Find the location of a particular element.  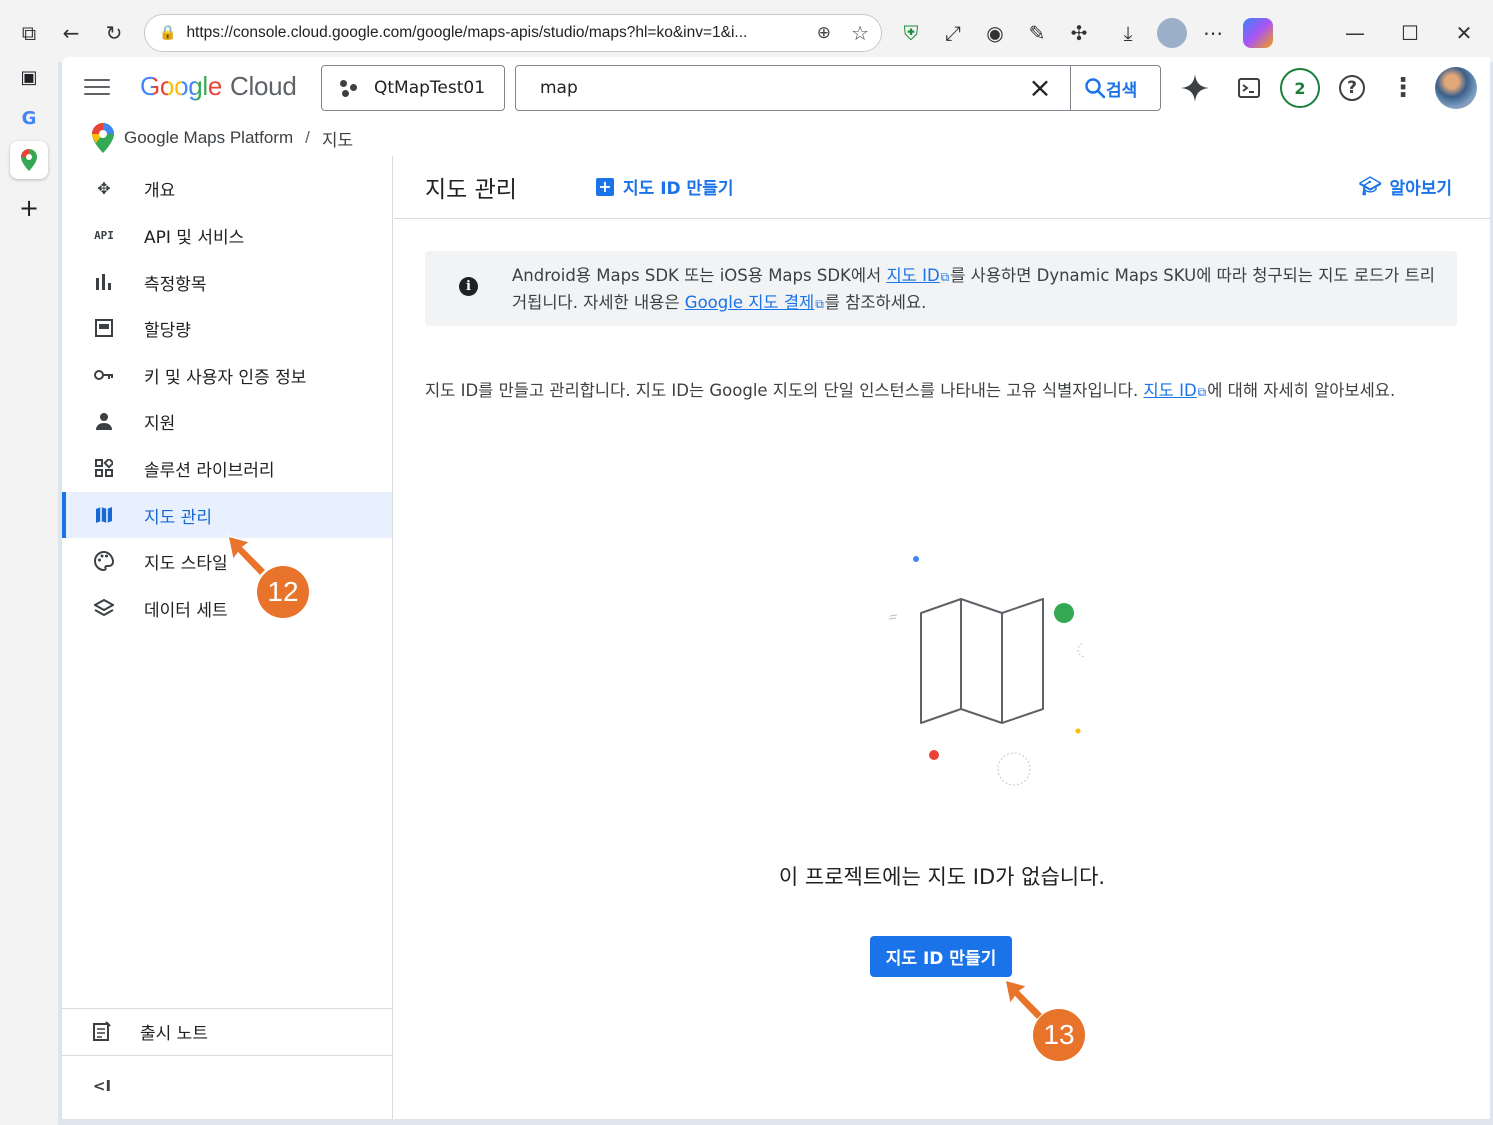

project-picker: QtMapTest01 is located at coordinates (413, 88).